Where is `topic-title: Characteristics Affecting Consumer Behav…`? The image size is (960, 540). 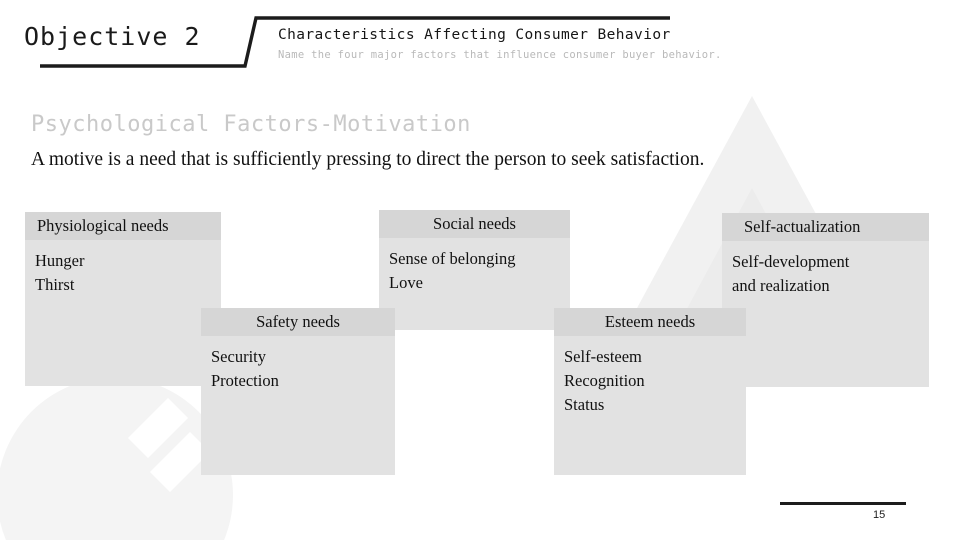
topic-title: Characteristics Affecting Consumer Behav… is located at coordinates (474, 35).